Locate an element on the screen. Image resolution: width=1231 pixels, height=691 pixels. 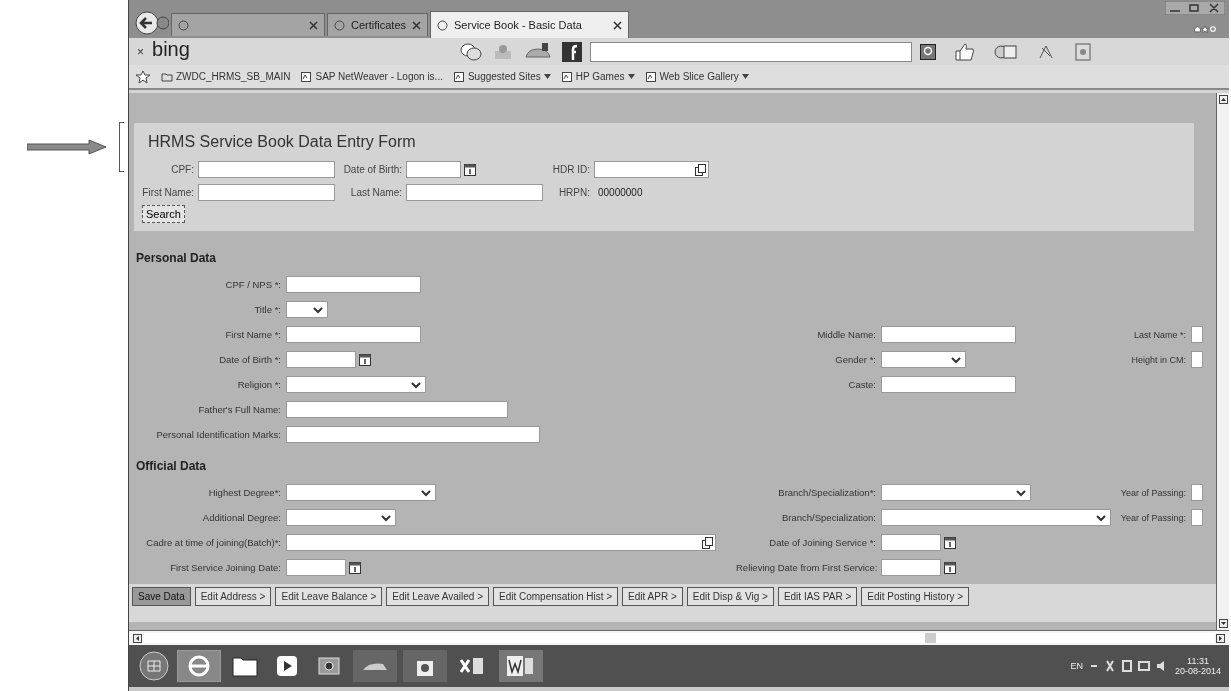
field-label: Last Name *: is located at coordinates (1159, 334).